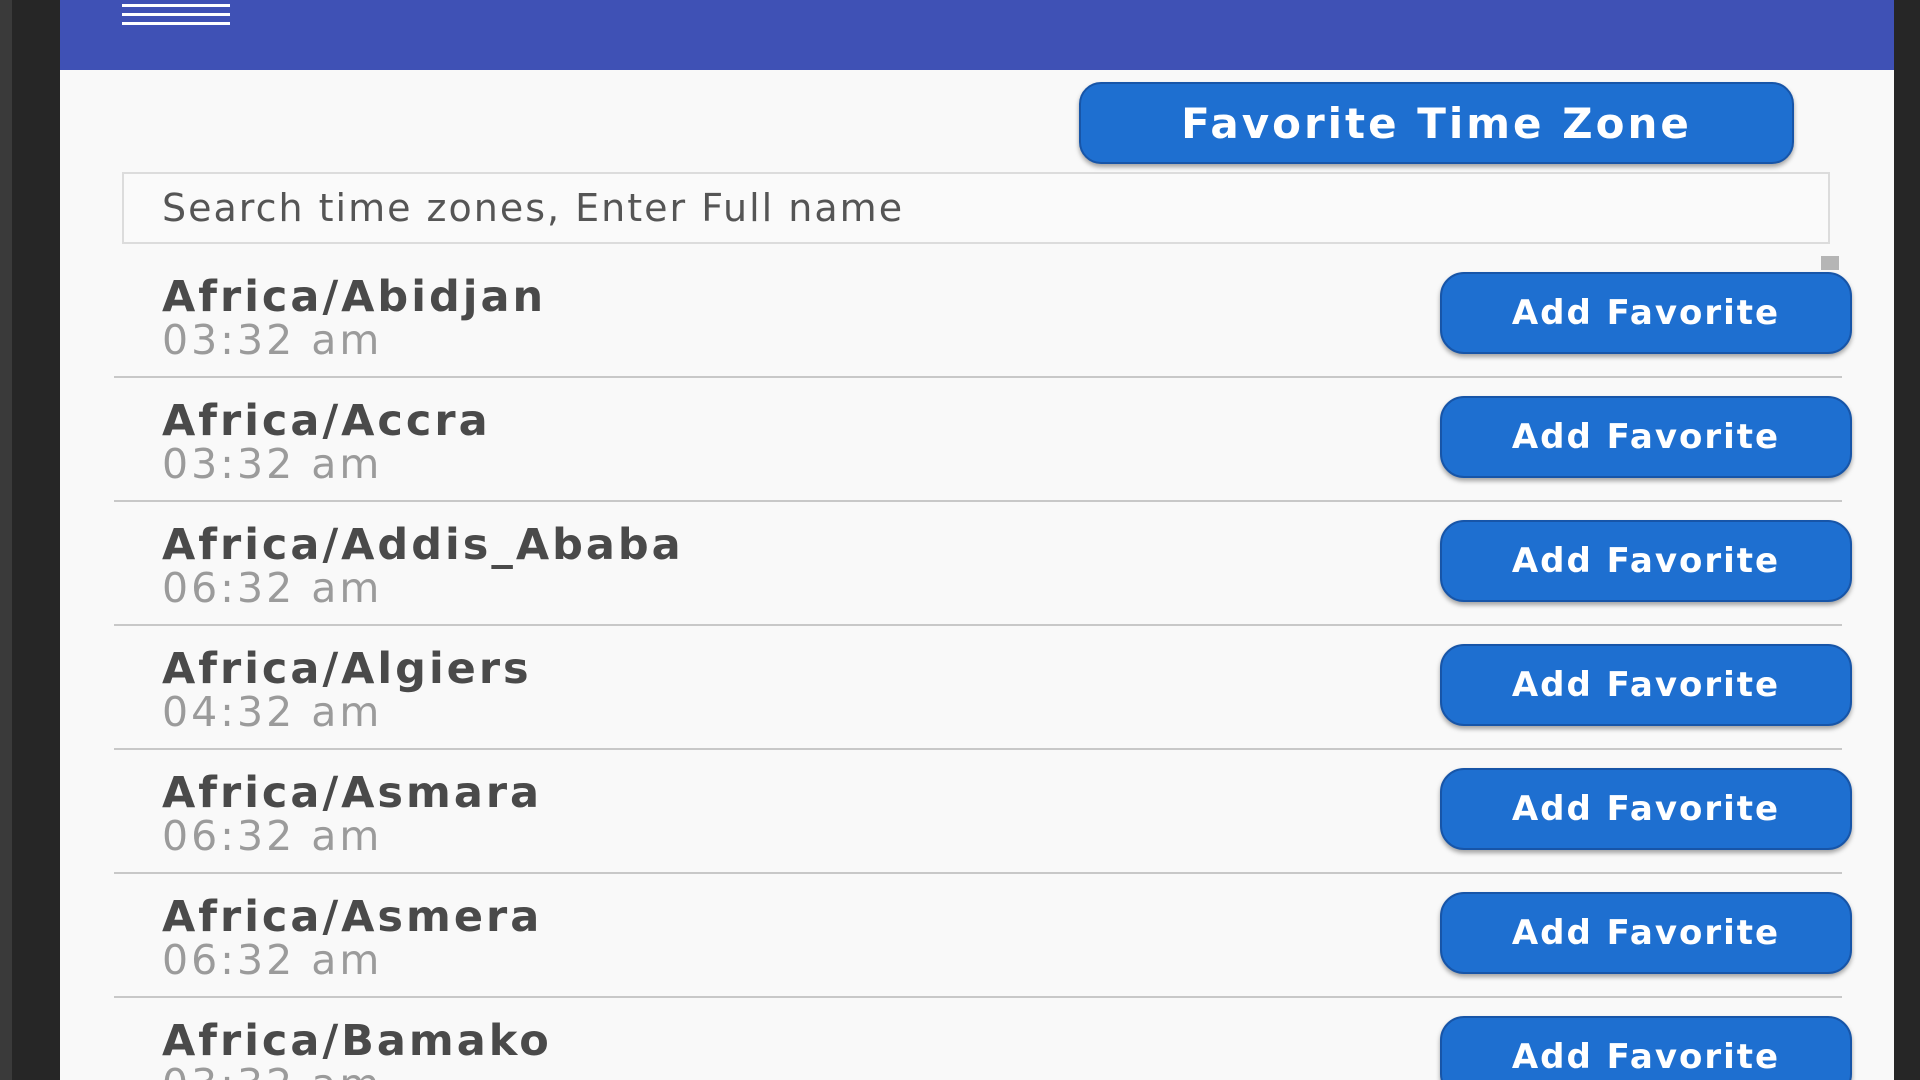 The height and width of the screenshot is (1080, 1920). I want to click on list-item: Africa/Abidjan 03:32 am Add Favorite, so click(983, 316).